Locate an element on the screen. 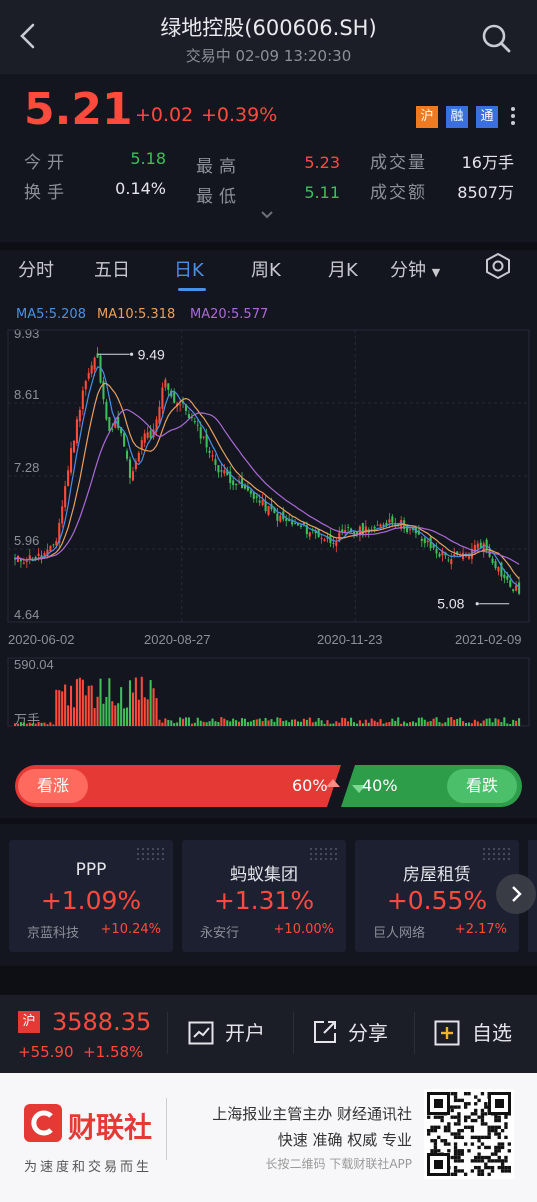 The image size is (537, 1202). sector-card: 蚂蚁集团 +1.31% 永安行 +10.00% is located at coordinates (264, 896).